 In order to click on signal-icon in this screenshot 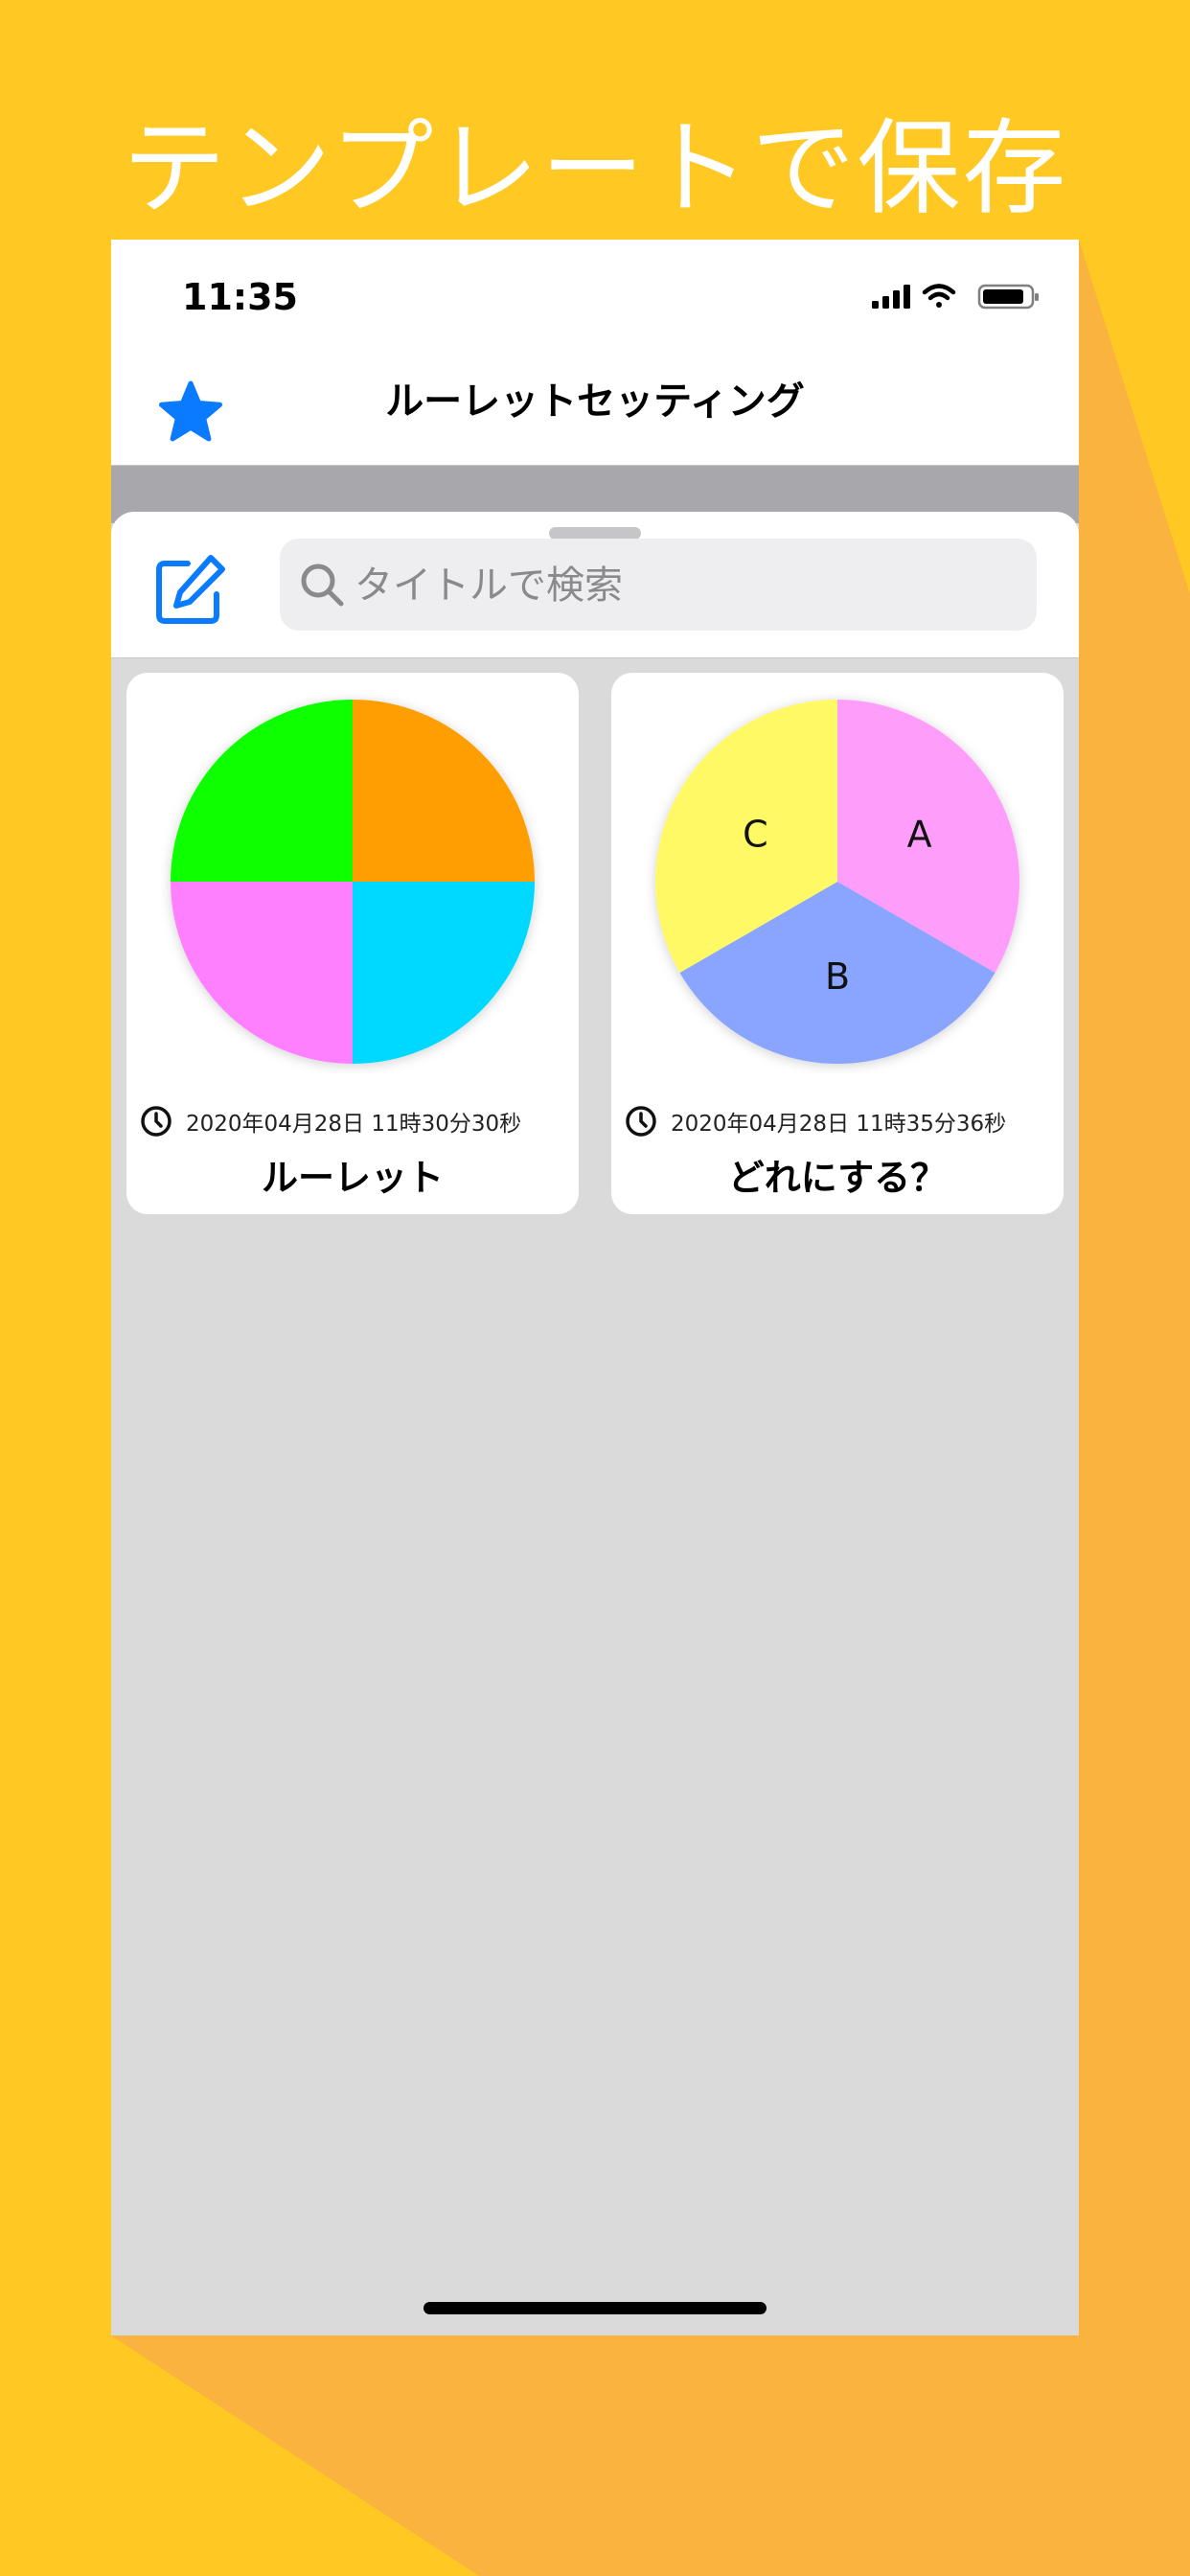, I will do `click(891, 297)`.